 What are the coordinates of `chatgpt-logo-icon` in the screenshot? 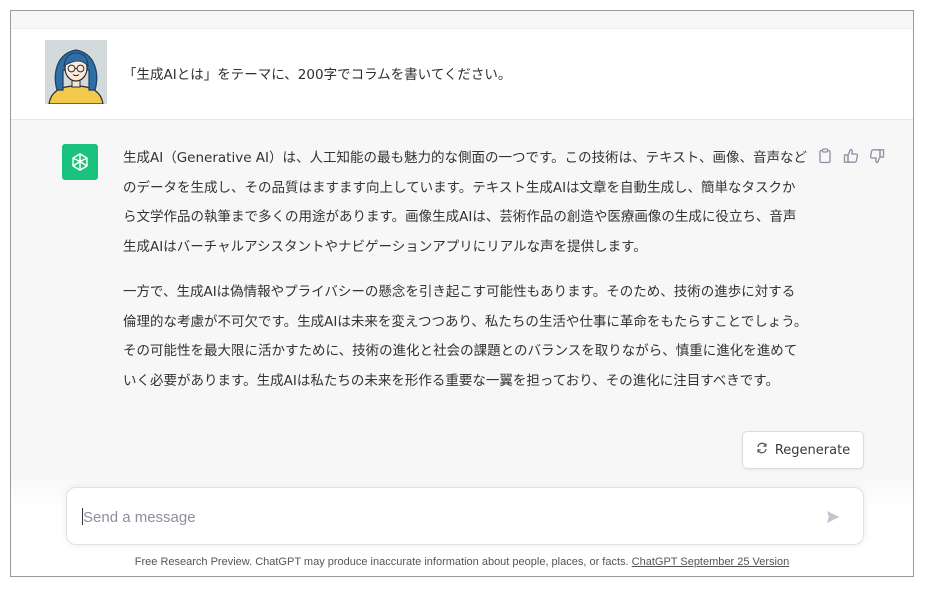 It's located at (80, 162).